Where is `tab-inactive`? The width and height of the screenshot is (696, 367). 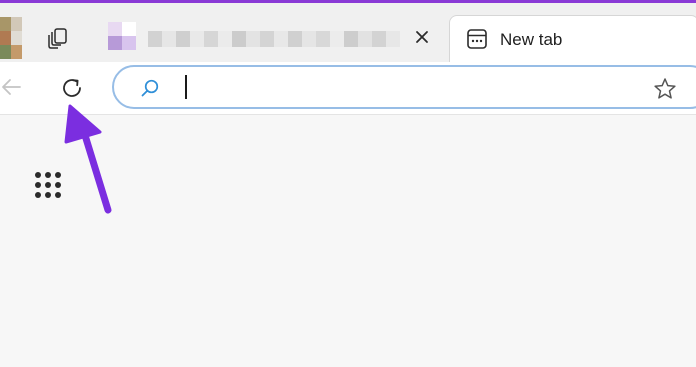
tab-inactive is located at coordinates (271, 38).